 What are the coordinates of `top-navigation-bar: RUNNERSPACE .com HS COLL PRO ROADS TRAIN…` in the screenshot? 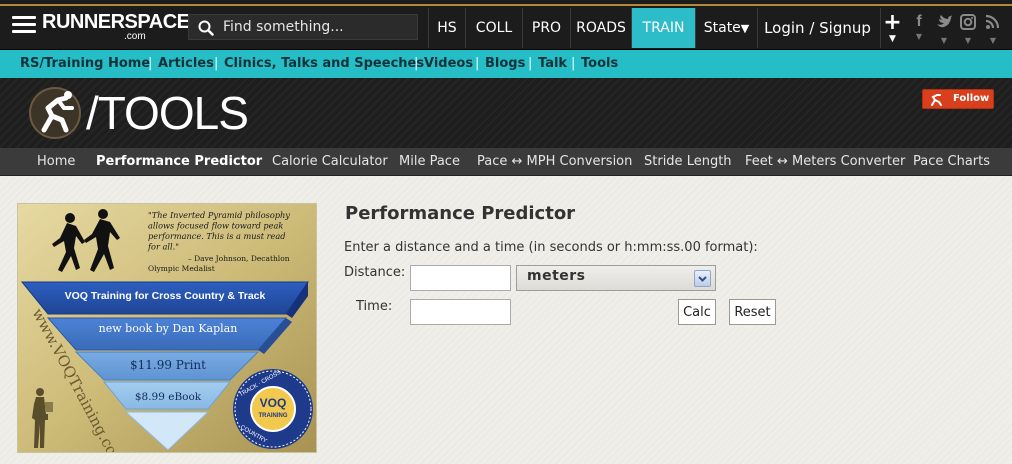 It's located at (506, 25).